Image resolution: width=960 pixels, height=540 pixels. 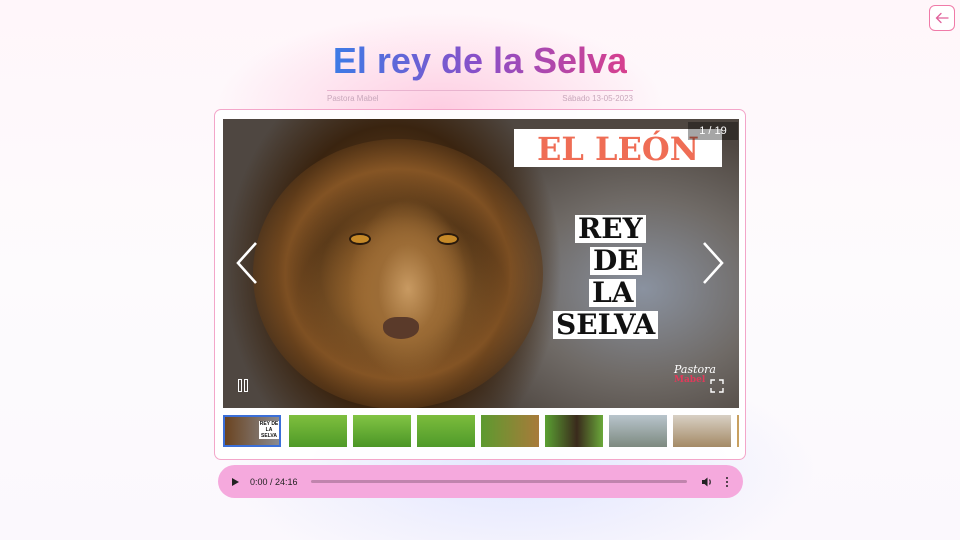 I want to click on slide-counter: 1 / 19, so click(x=713, y=131).